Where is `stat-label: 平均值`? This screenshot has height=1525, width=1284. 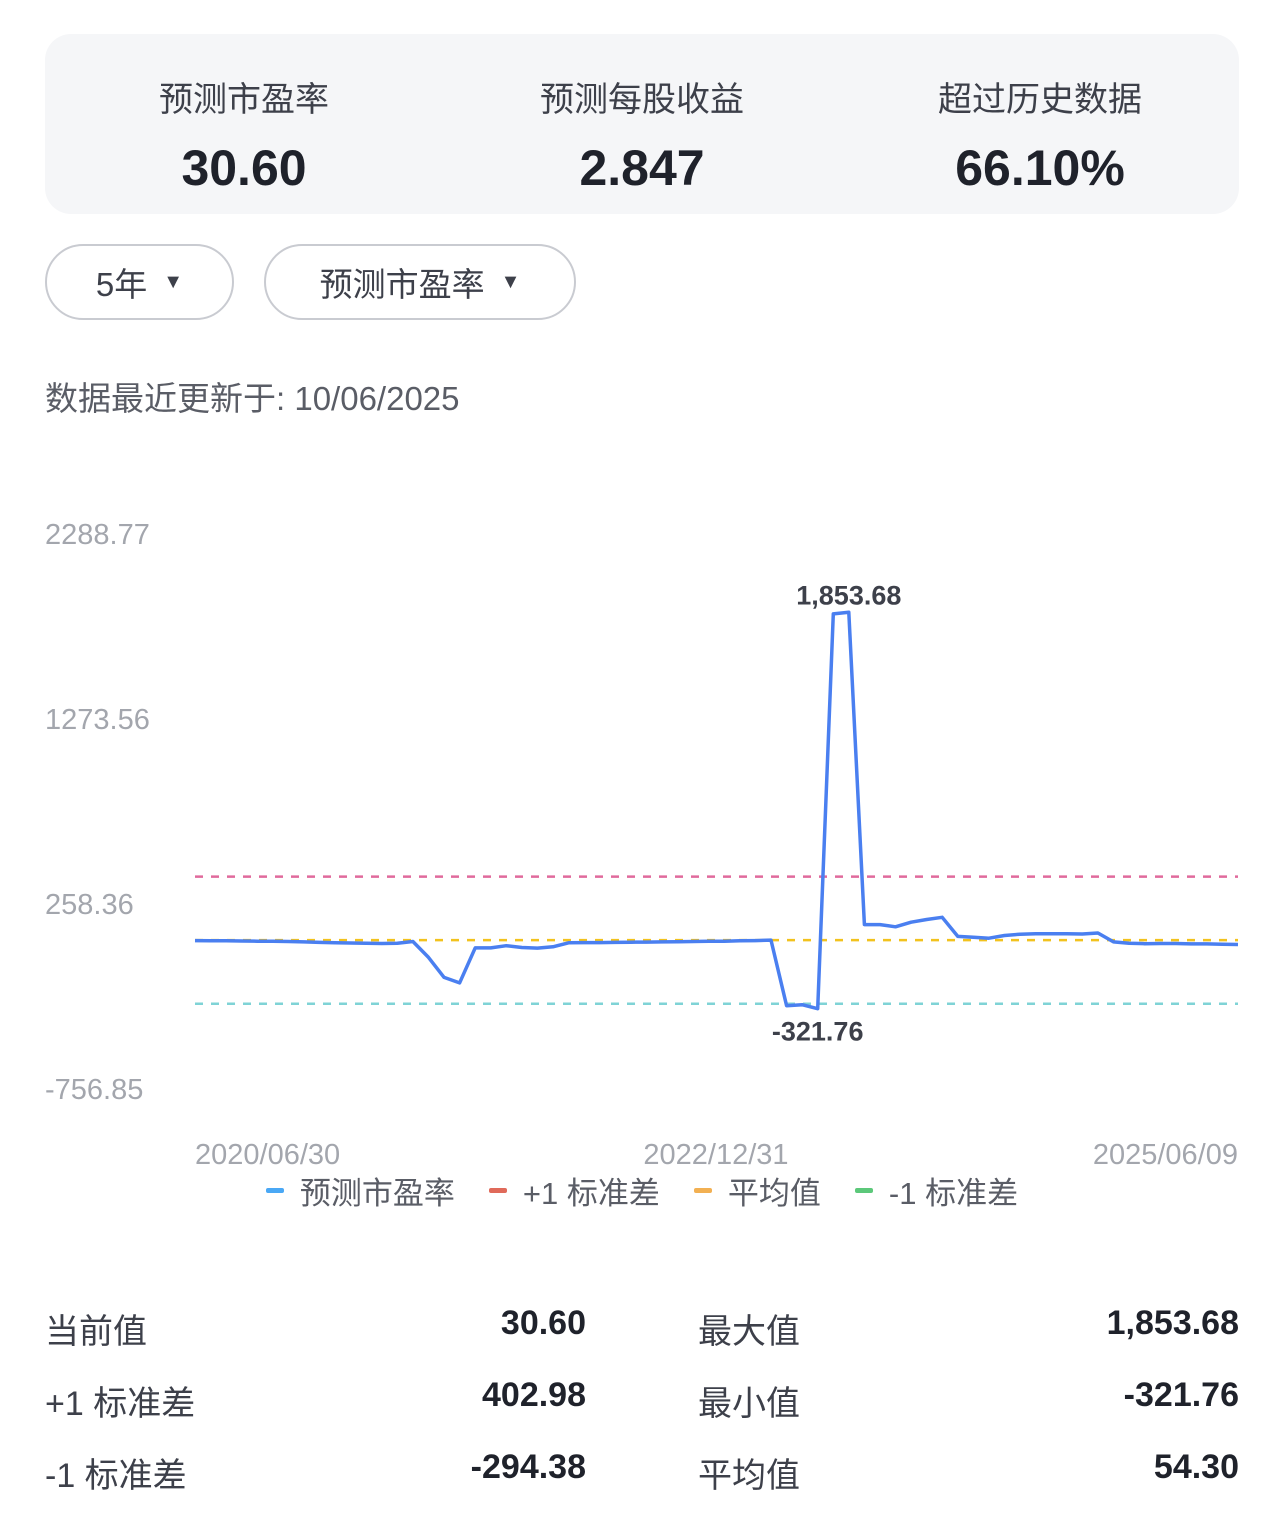
stat-label: 平均值 is located at coordinates (749, 1475).